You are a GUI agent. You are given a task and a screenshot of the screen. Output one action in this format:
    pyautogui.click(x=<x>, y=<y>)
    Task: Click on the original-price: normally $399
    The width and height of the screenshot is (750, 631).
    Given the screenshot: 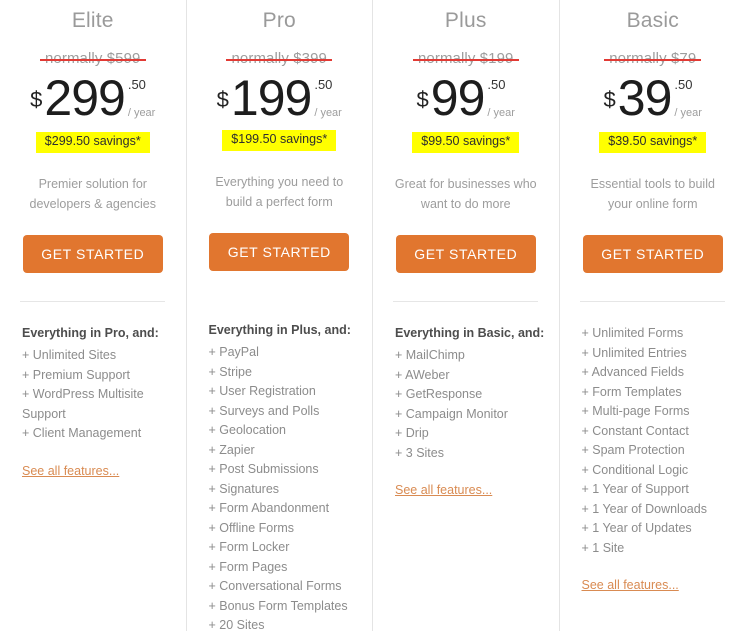 What is the action you would take?
    pyautogui.click(x=279, y=59)
    